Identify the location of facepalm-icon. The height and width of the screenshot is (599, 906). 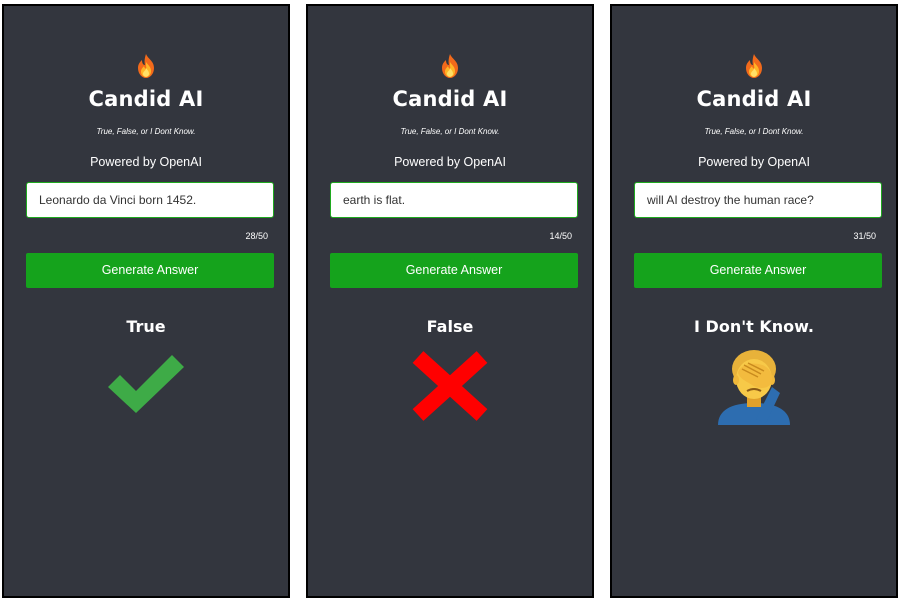
(754, 387).